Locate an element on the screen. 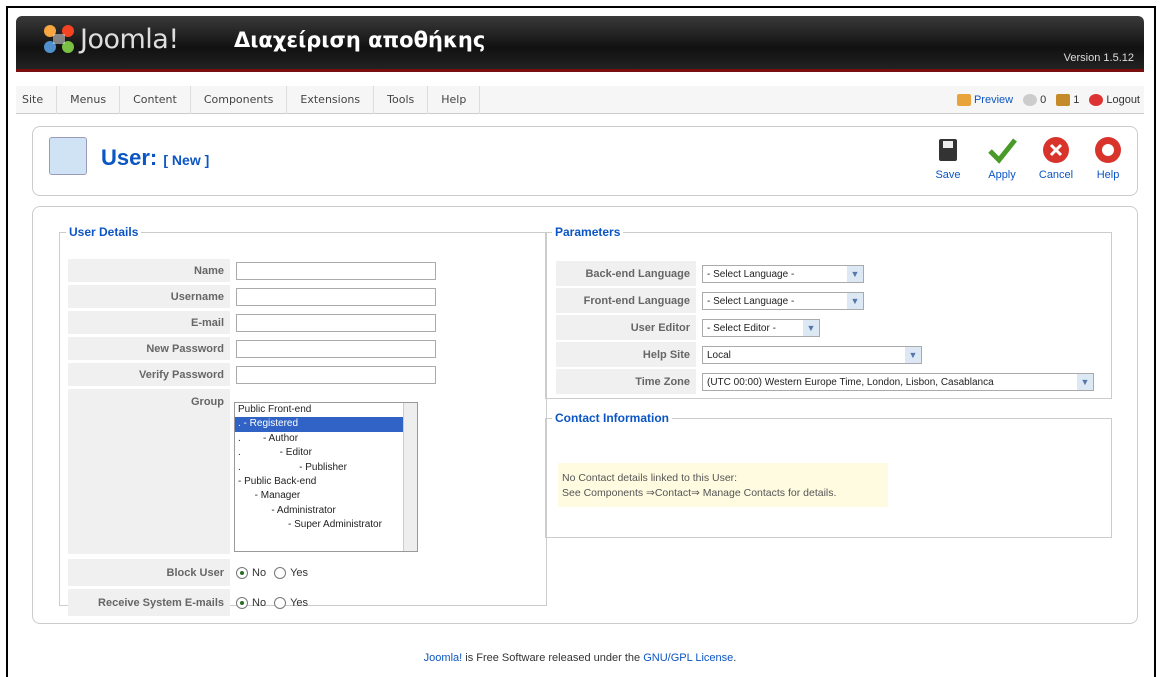 This screenshot has height=677, width=1160. block-yes-label: Yes is located at coordinates (299, 573).